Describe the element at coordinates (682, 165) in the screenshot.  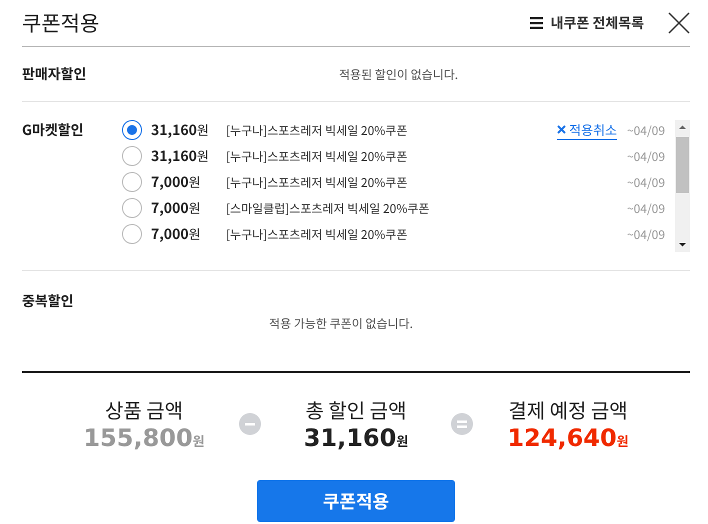
I see `scroll-thumb` at that location.